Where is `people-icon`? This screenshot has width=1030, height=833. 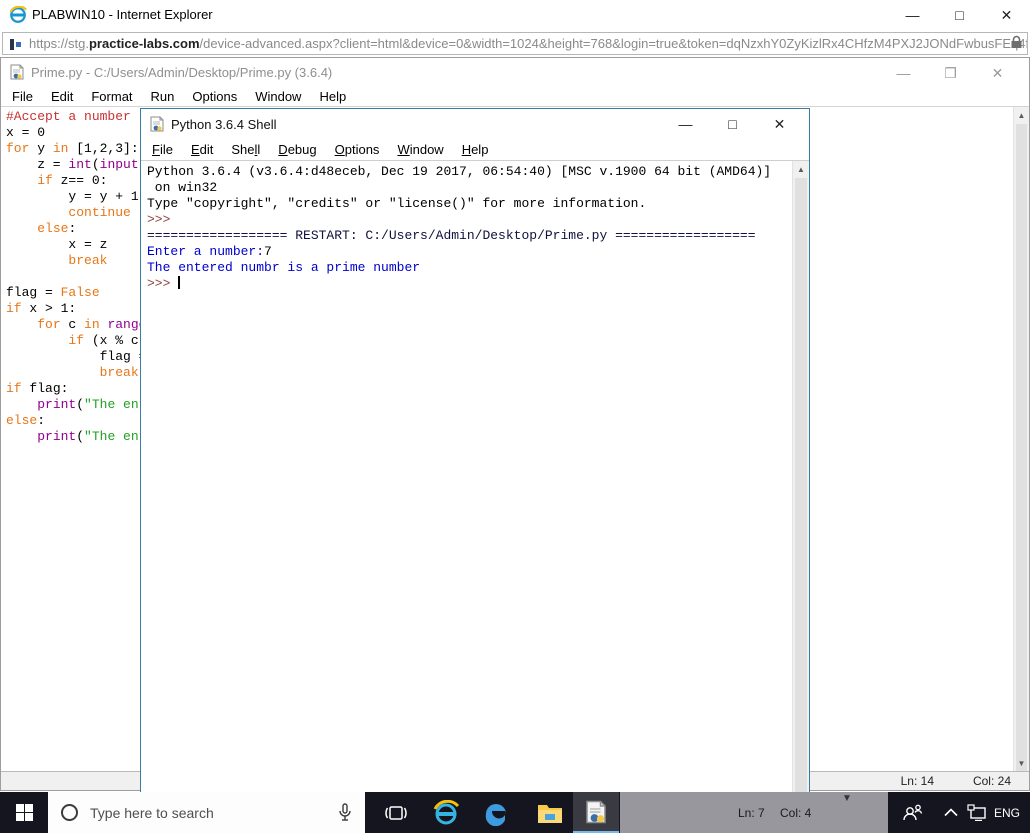 people-icon is located at coordinates (913, 812).